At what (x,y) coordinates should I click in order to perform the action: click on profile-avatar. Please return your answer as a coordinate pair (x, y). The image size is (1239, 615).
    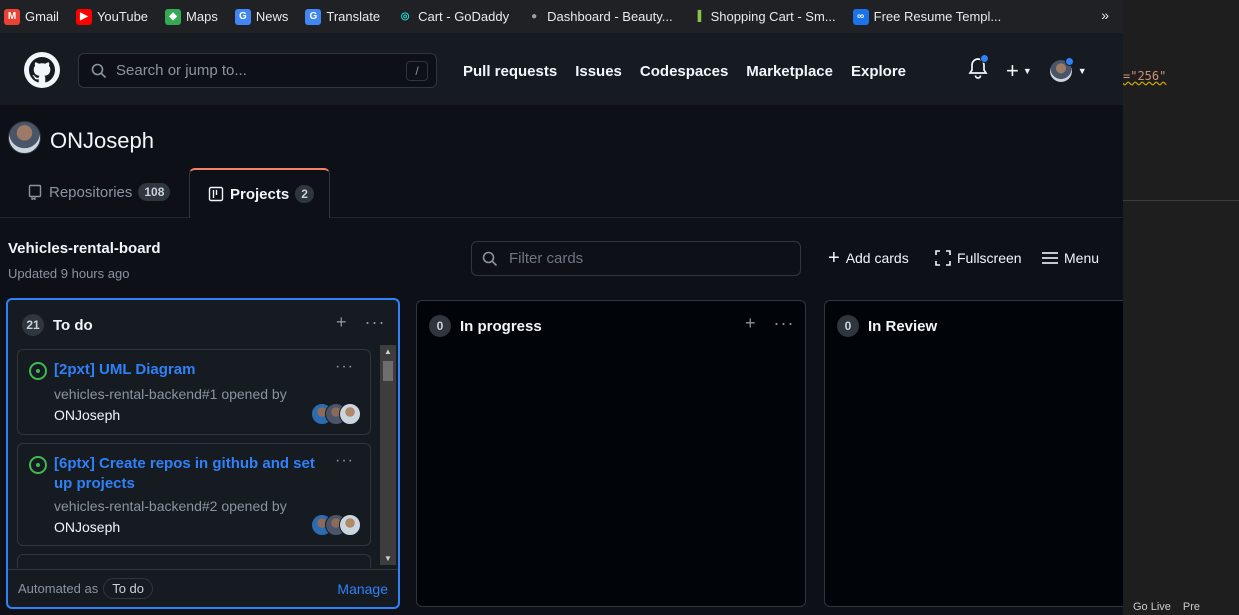
    Looking at the image, I should click on (24, 137).